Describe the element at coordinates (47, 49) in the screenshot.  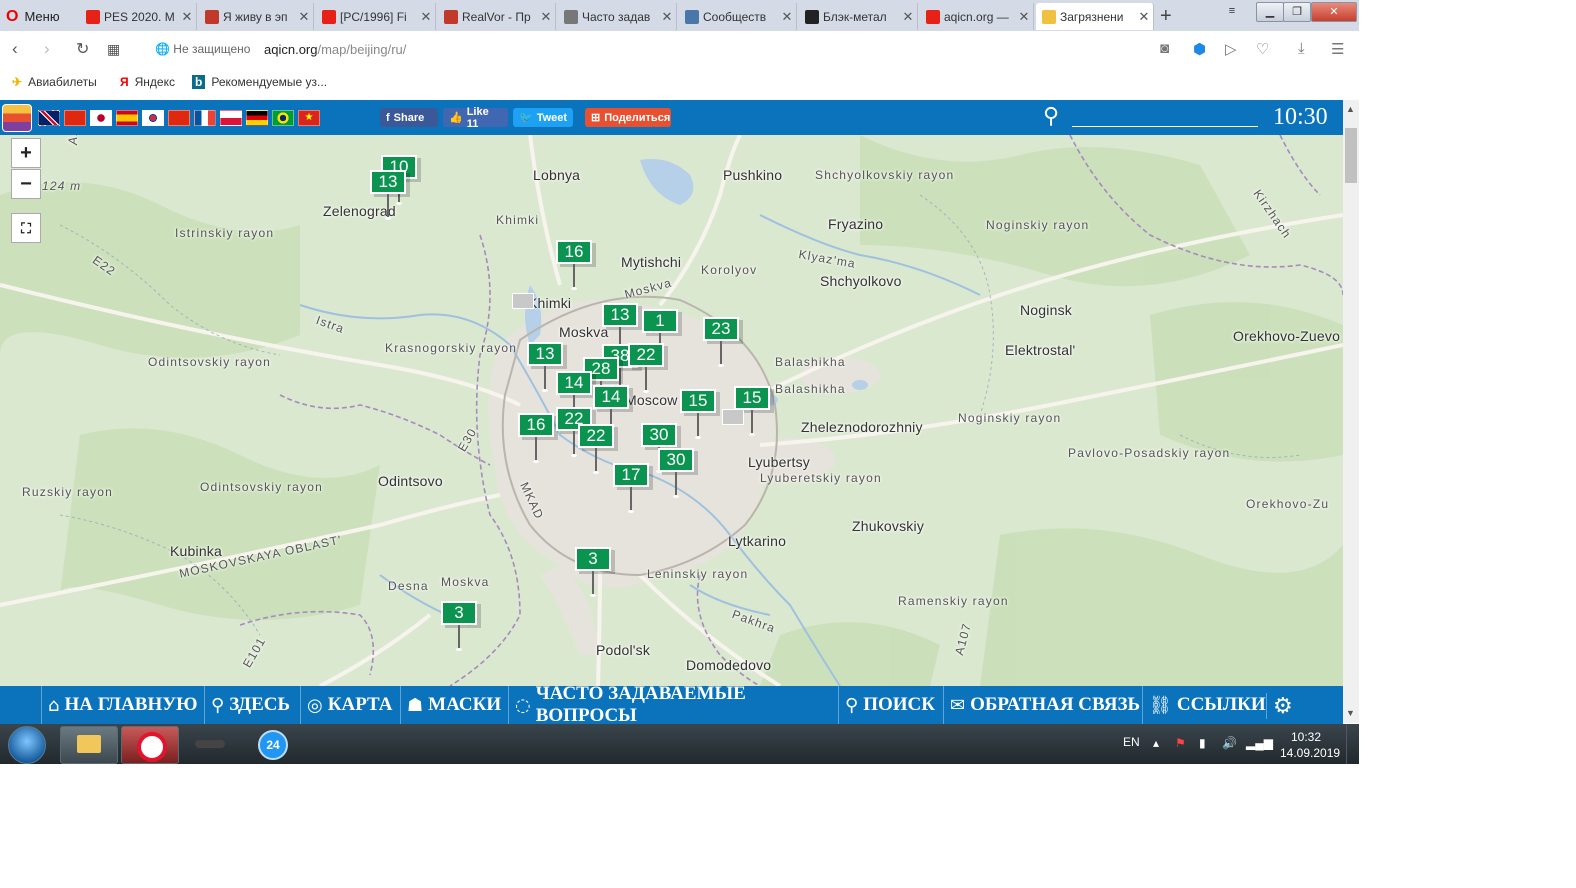
I see `forward-icon: ›` at that location.